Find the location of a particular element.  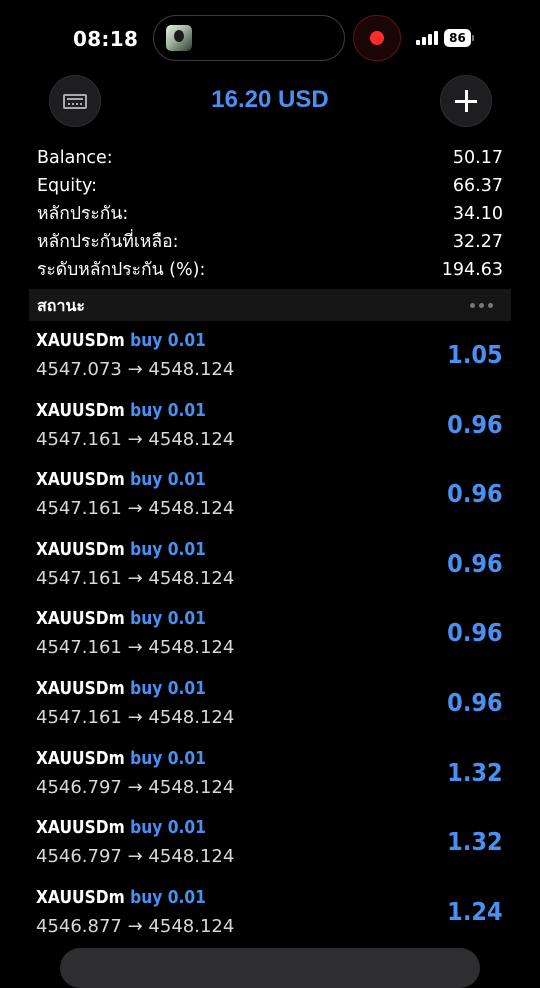

position-prices: 4546.877 → 4548.124 is located at coordinates (135, 926).